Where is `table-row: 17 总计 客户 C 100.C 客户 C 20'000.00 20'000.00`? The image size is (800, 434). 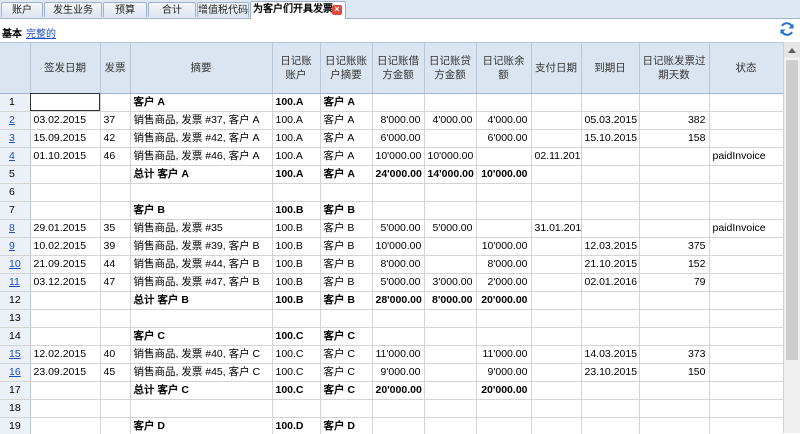 table-row: 17 总计 客户 C 100.C 客户 C 20'000.00 20'000.00 is located at coordinates (391, 390).